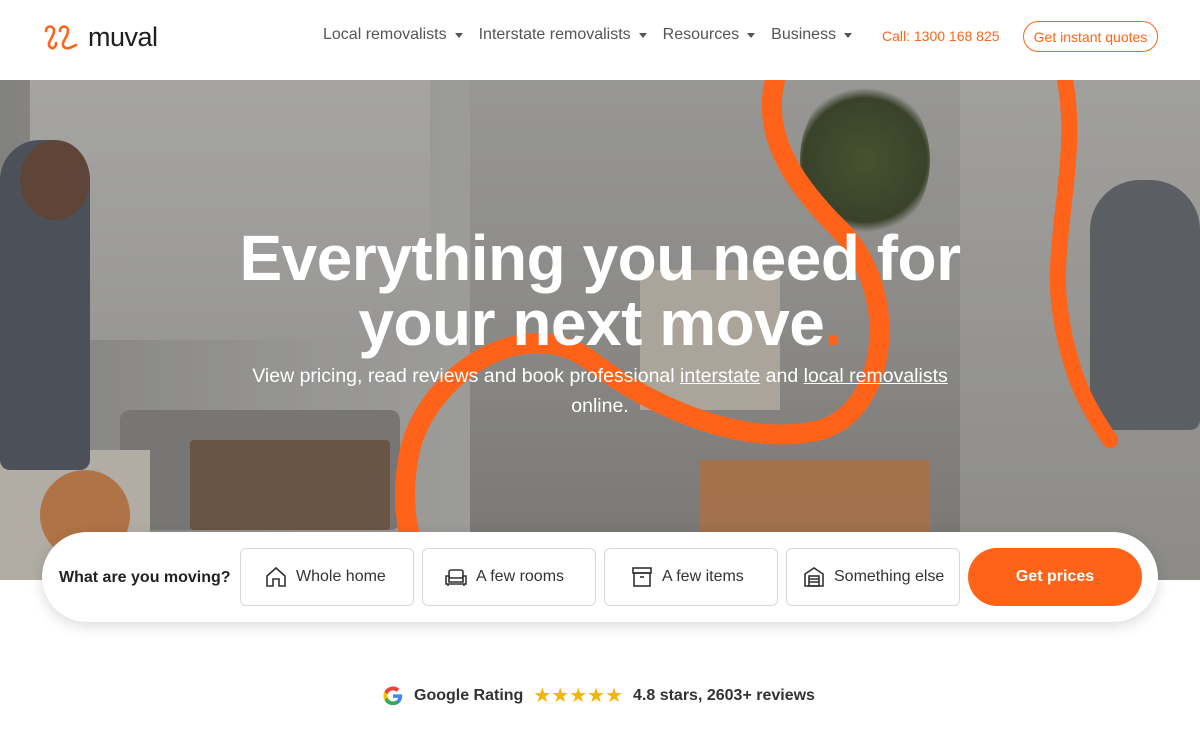 Image resolution: width=1200 pixels, height=750 pixels. Describe the element at coordinates (889, 576) in the screenshot. I see `option-something-else-label: Something else` at that location.